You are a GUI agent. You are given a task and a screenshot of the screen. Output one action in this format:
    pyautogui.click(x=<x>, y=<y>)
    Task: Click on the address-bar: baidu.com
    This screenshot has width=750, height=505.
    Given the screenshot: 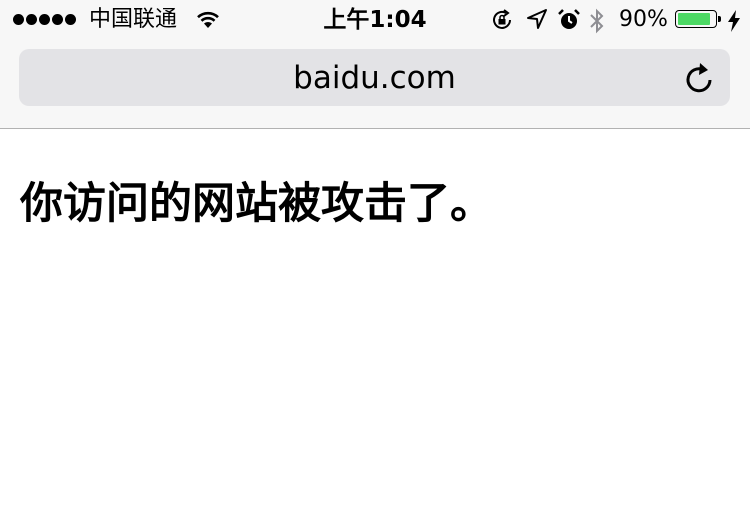 What is the action you would take?
    pyautogui.click(x=374, y=77)
    